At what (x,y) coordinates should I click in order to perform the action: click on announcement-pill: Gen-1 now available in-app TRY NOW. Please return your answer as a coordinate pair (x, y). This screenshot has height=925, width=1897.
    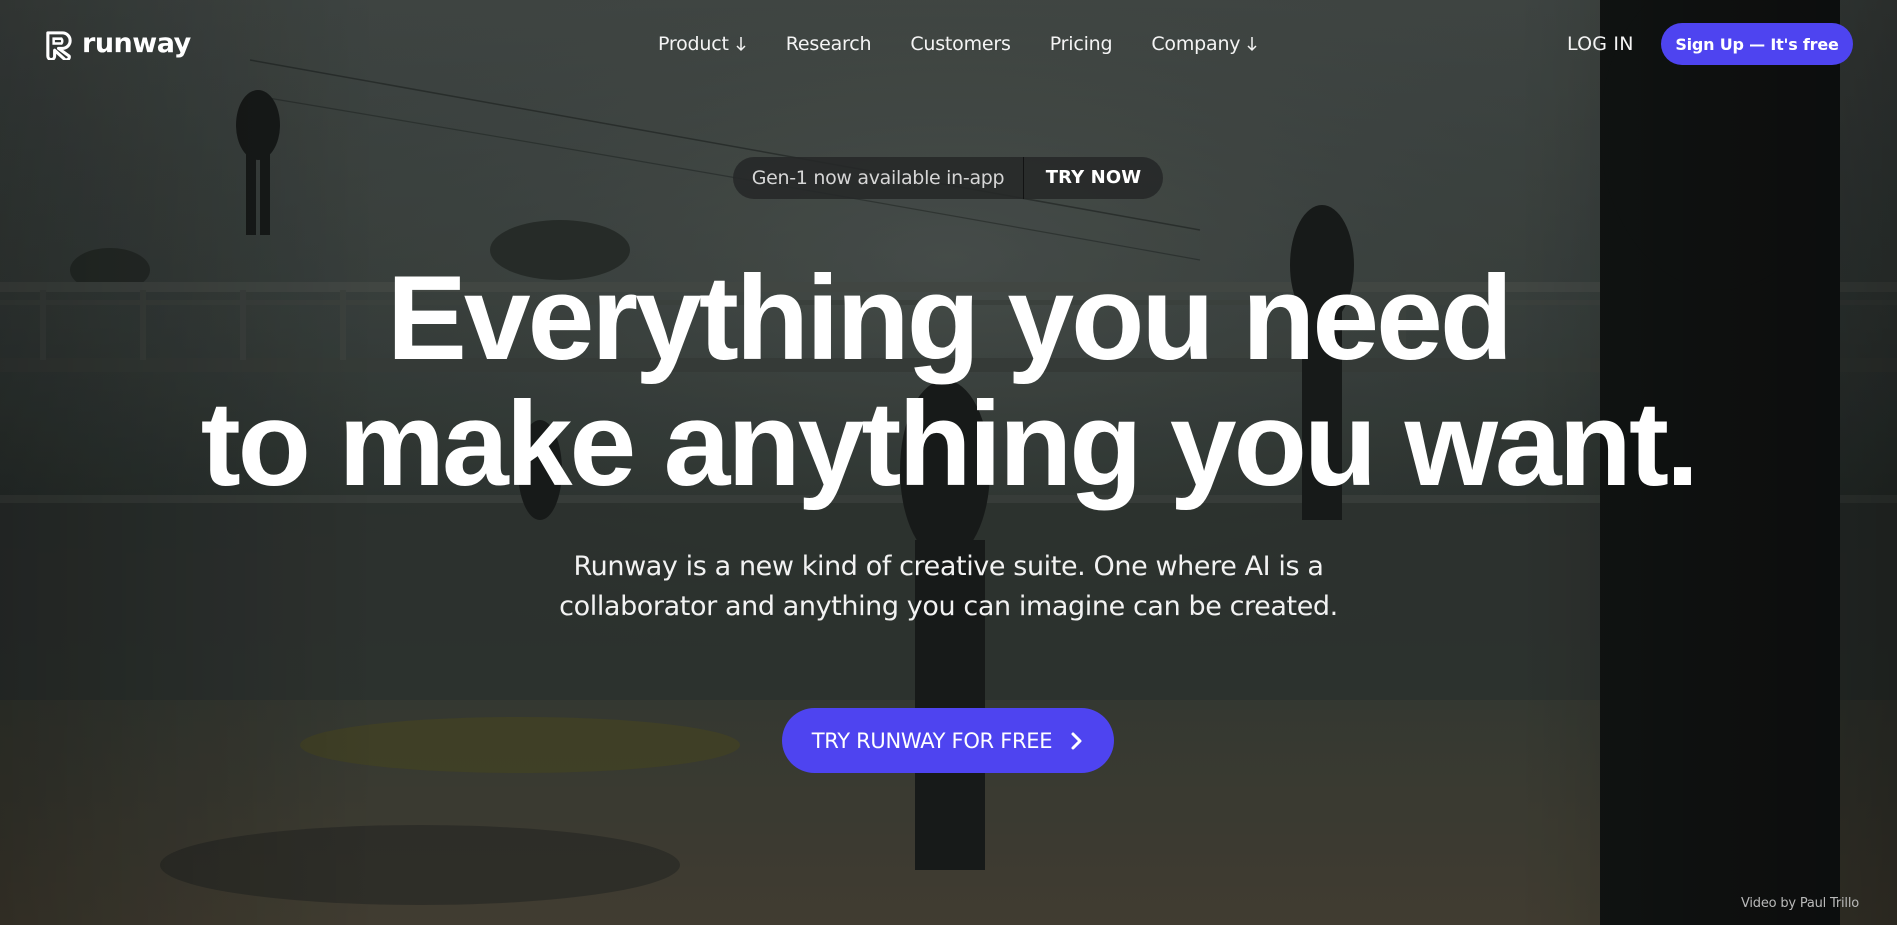
    Looking at the image, I should click on (948, 178).